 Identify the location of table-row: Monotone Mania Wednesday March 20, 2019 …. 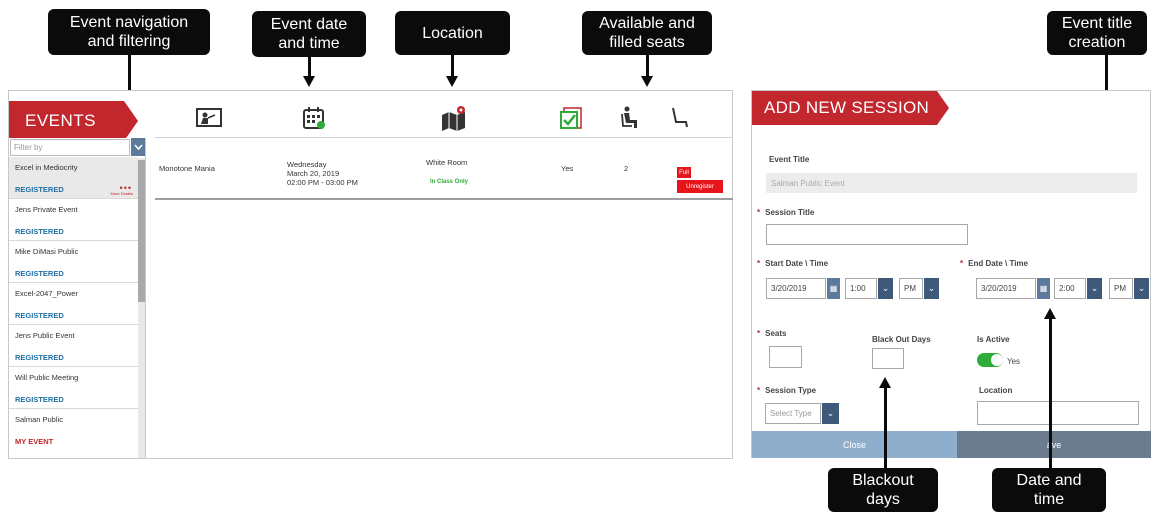
(444, 169).